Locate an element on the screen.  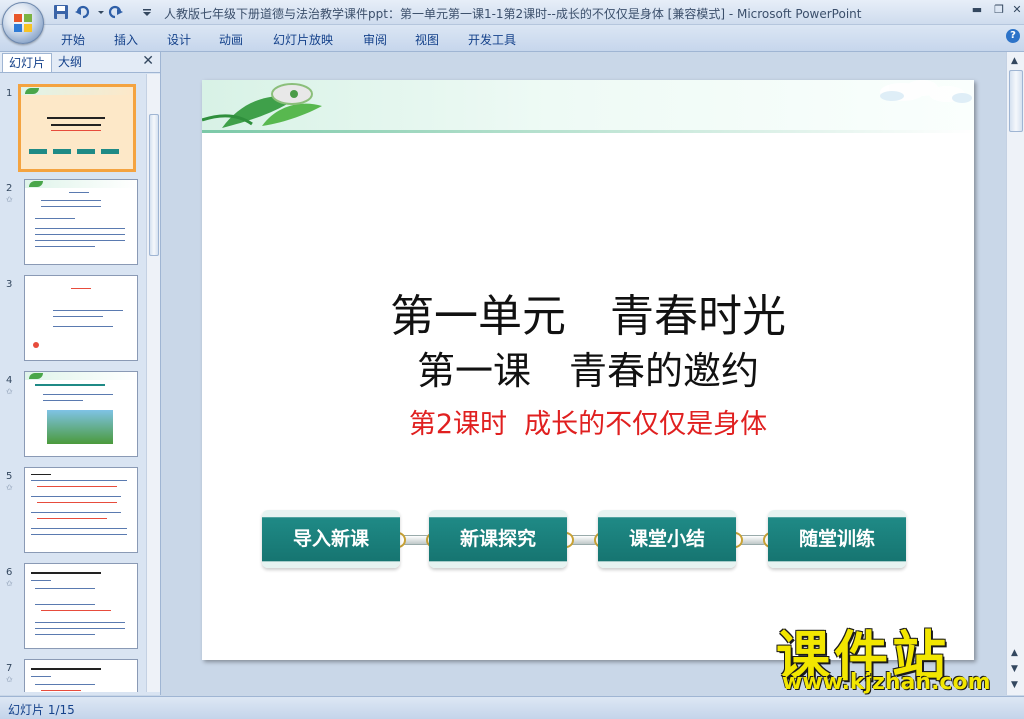
watermark-url: www.kjzhan.com is located at coordinates (886, 682).